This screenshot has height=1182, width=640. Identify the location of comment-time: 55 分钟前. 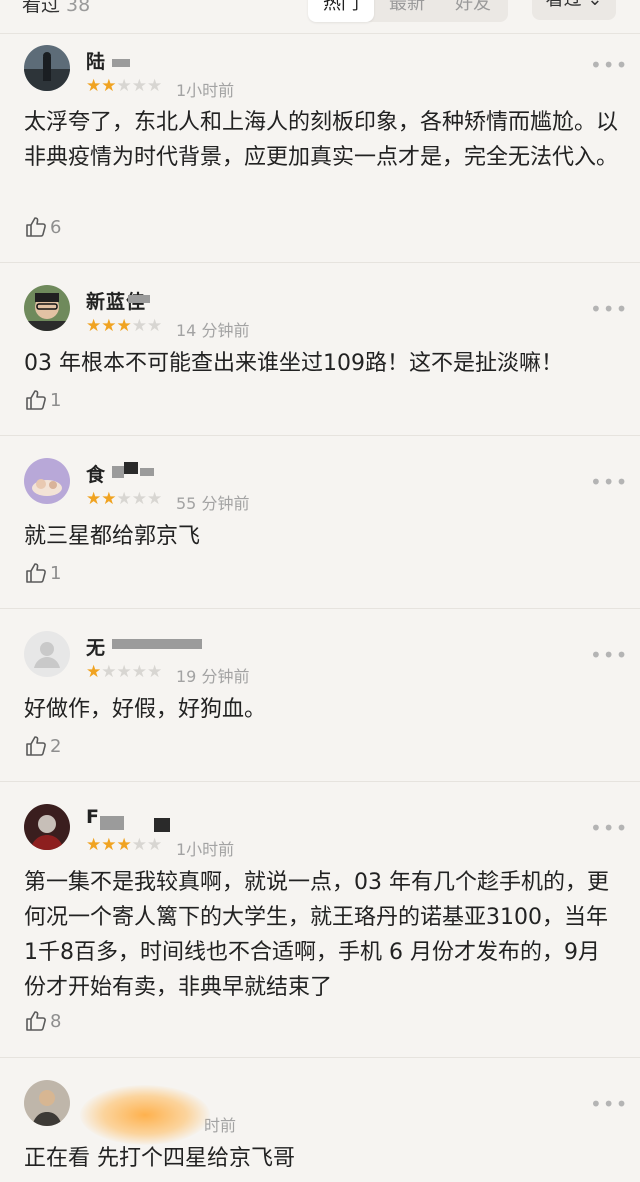
(213, 503).